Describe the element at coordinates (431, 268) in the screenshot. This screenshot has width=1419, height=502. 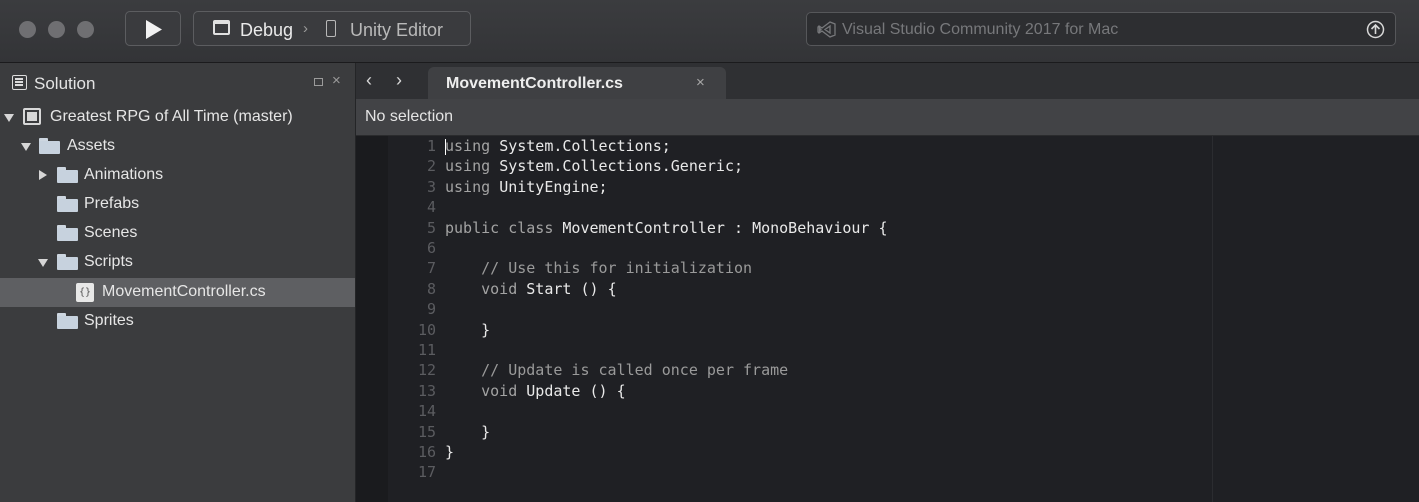
I see `line-number: 7` at that location.